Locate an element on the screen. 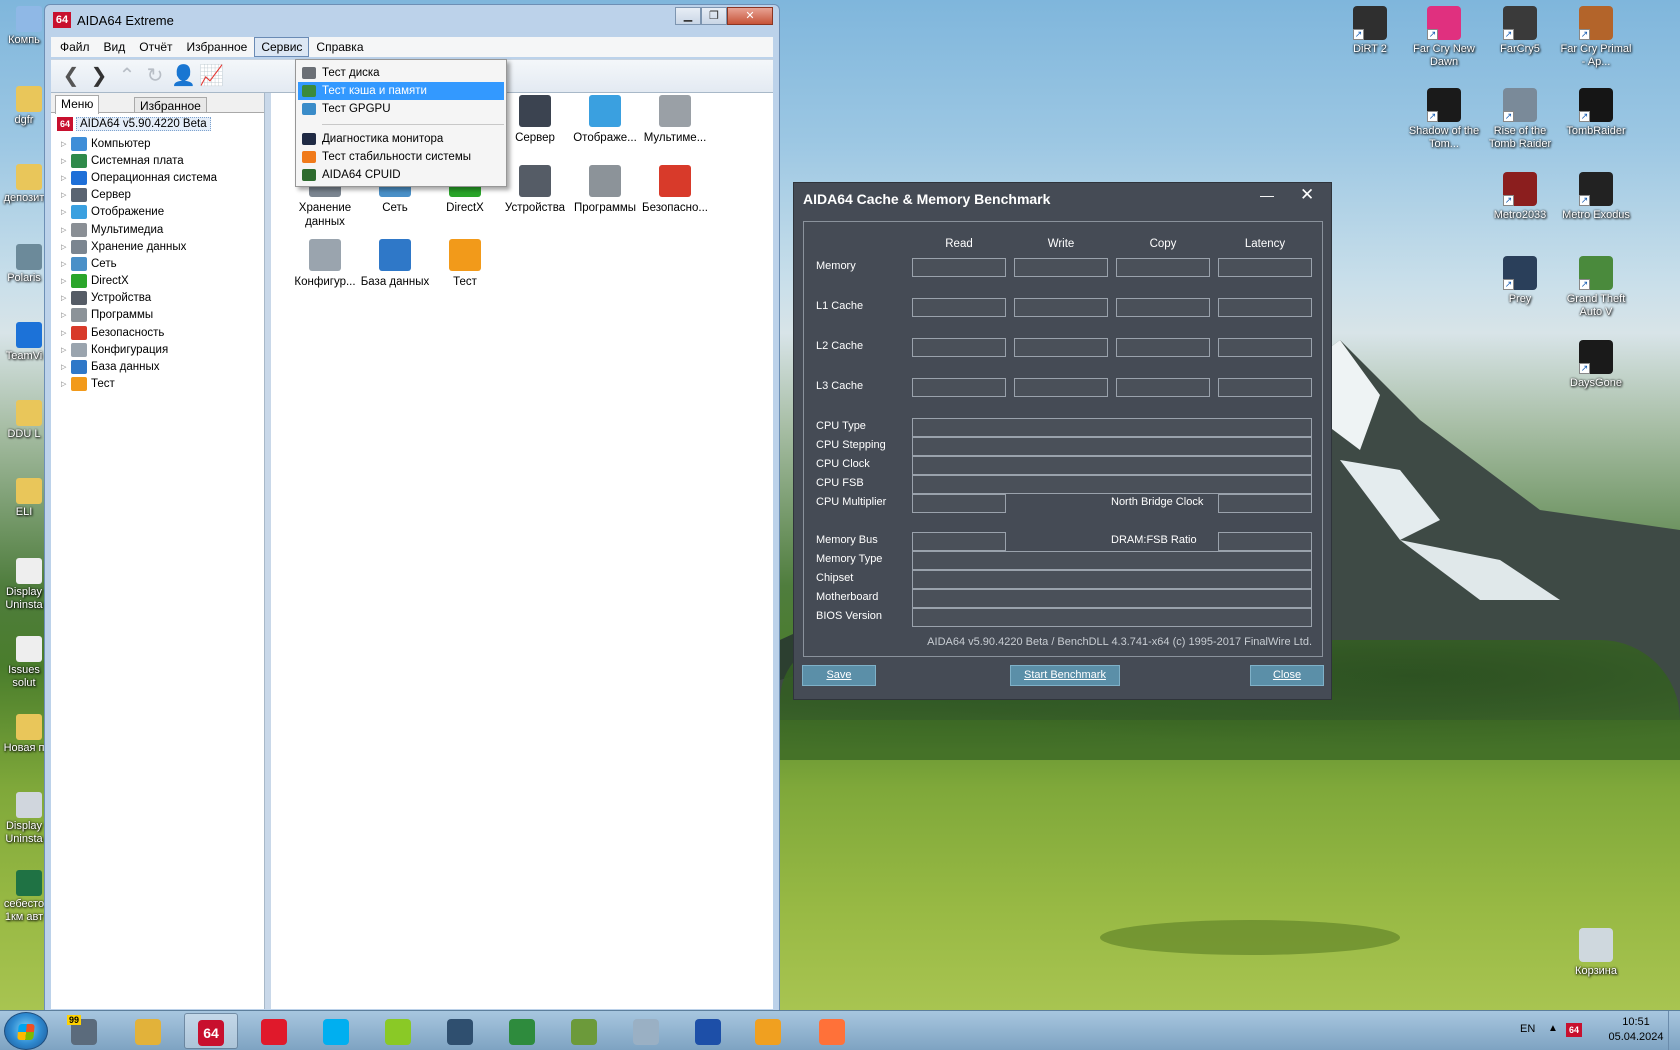  category-tile: База данных is located at coordinates (395, 264).